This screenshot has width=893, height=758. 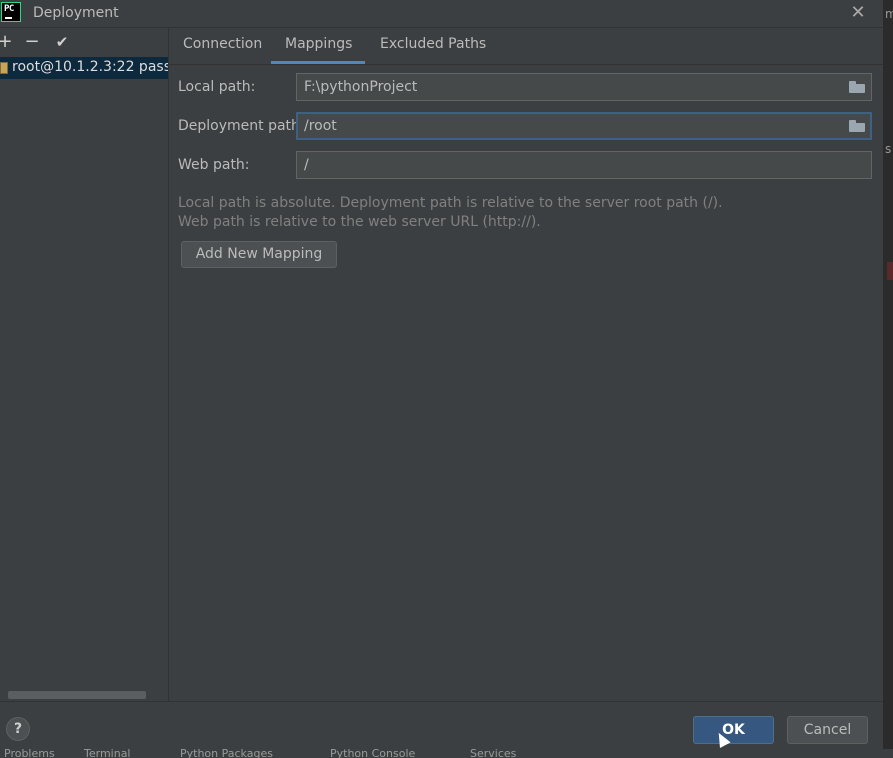 What do you see at coordinates (9, 9) in the screenshot?
I see `app-logo-text: PC` at bounding box center [9, 9].